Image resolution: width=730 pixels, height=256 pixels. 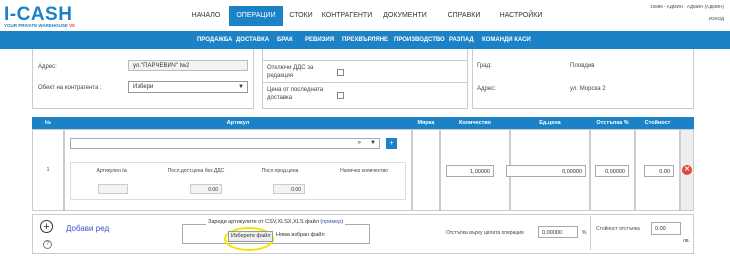 What do you see at coordinates (280, 171) in the screenshot?
I see `last-sale-price-label: Посл.прод.цена` at bounding box center [280, 171].